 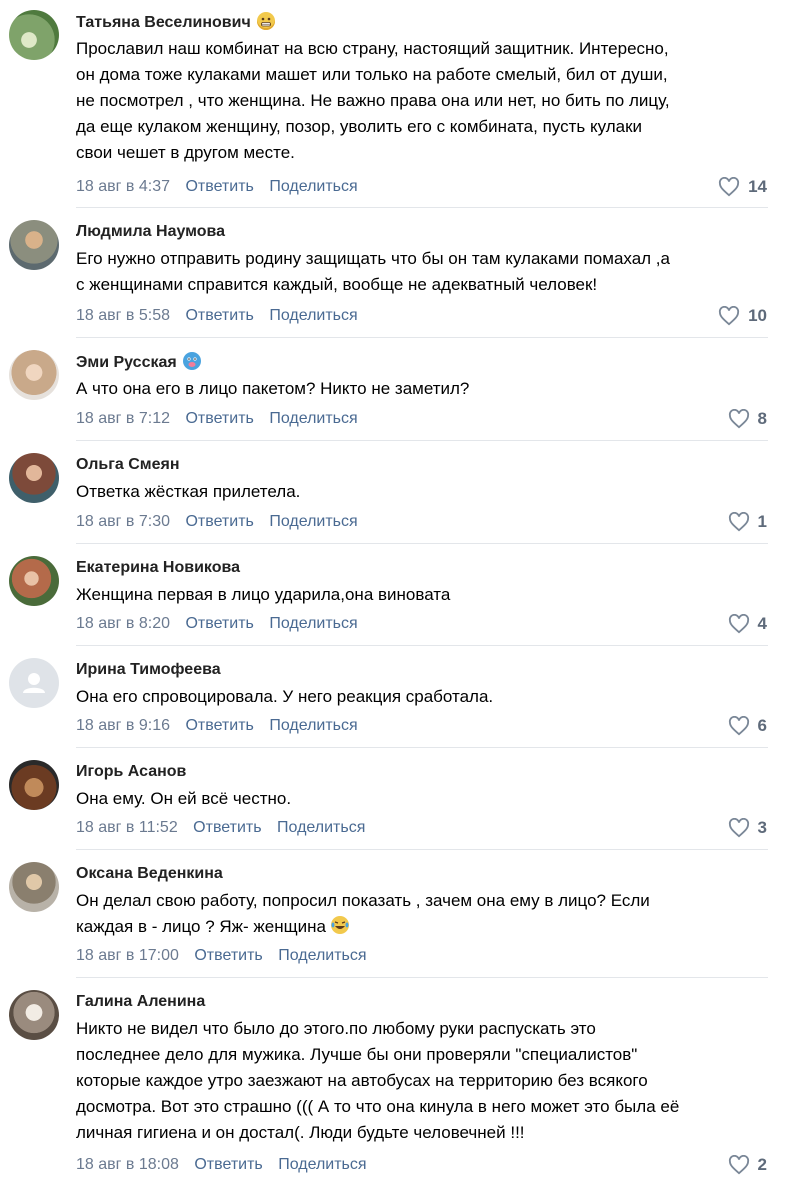 What do you see at coordinates (163, 22) in the screenshot?
I see `author-name-text: Татьяна Веселинович` at bounding box center [163, 22].